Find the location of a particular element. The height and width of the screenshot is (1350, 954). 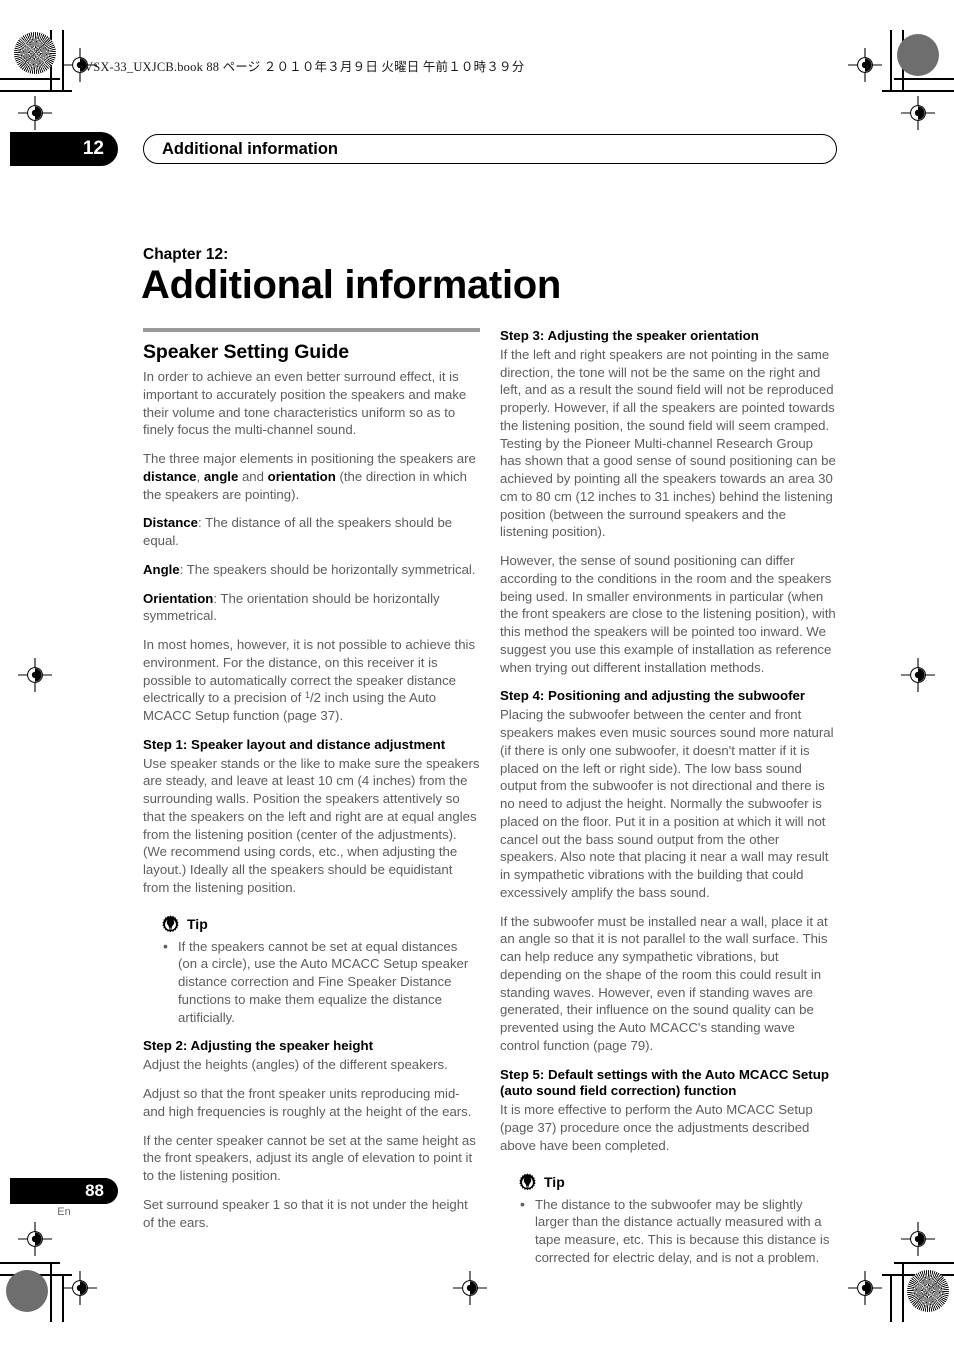

running-header-title-box: Additional information is located at coordinates (490, 149).